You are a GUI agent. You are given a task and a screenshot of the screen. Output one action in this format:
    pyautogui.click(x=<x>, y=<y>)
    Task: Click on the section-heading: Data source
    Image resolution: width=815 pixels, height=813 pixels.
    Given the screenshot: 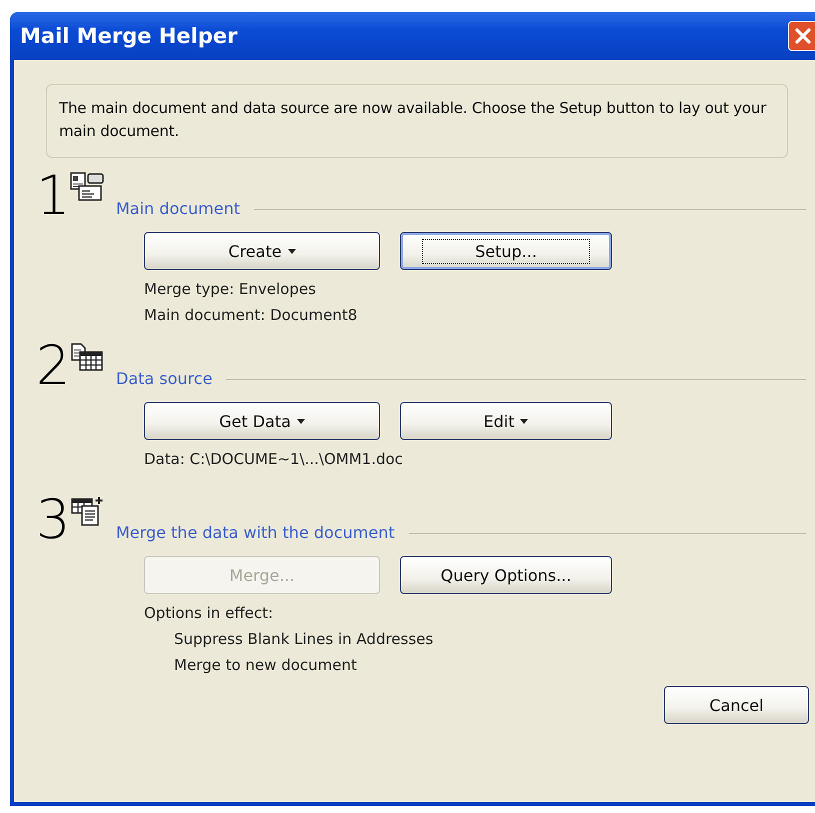 What is the action you would take?
    pyautogui.click(x=164, y=378)
    